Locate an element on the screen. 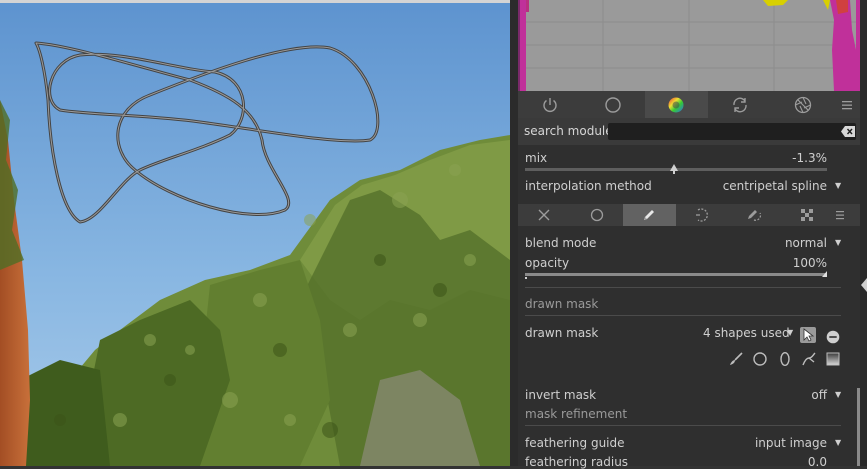 This screenshot has height=469, width=867. add-gradient-button is located at coordinates (833, 359).